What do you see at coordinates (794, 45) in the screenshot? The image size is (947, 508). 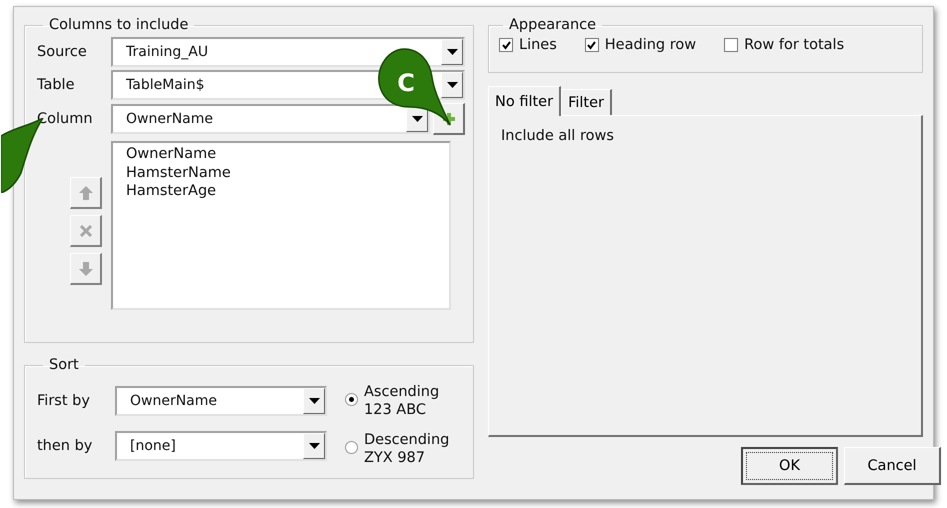 I see `checkbox-label: Row for totals` at bounding box center [794, 45].